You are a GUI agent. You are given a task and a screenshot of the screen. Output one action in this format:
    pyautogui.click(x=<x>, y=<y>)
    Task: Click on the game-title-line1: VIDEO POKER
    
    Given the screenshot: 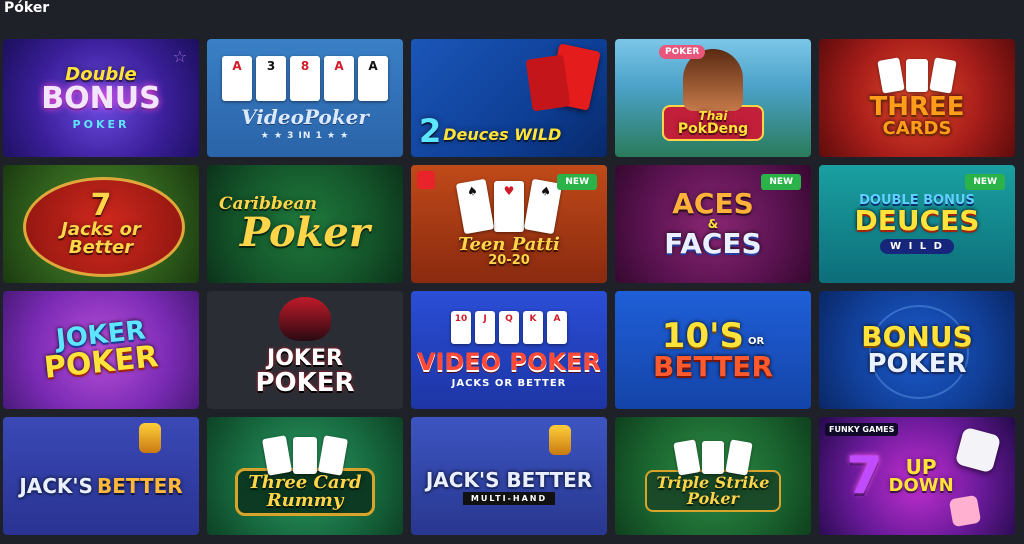 What is the action you would take?
    pyautogui.click(x=509, y=362)
    